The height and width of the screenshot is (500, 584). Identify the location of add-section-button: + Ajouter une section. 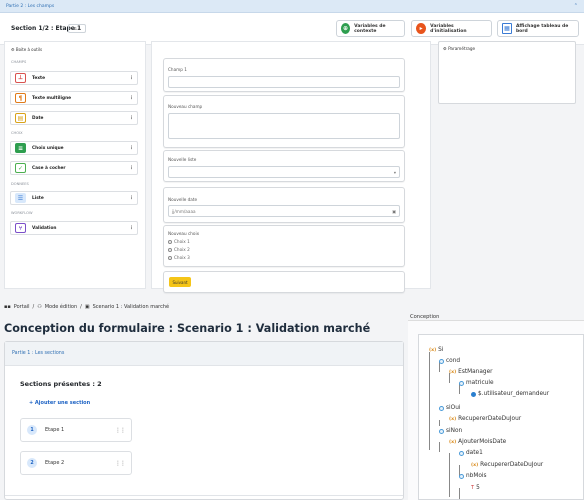
(59, 403).